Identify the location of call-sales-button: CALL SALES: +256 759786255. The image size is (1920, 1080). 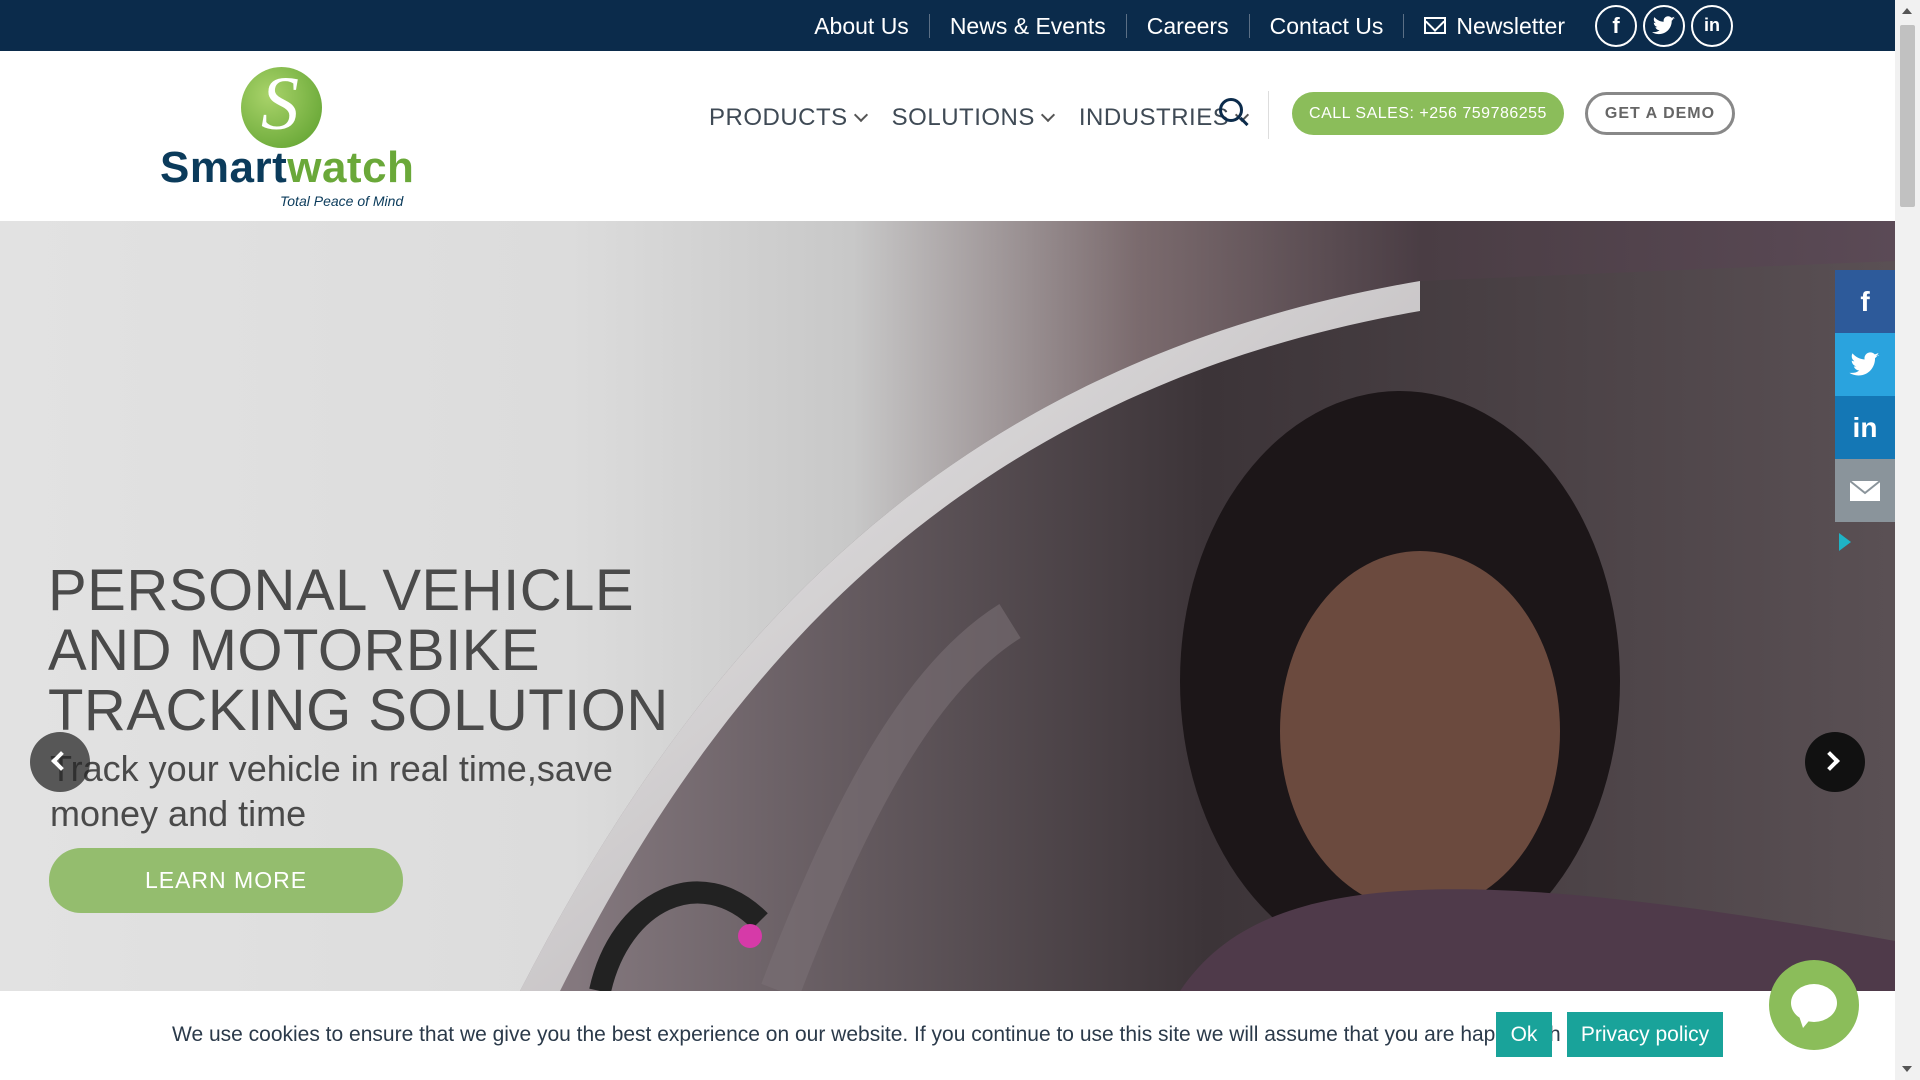
(1428, 113).